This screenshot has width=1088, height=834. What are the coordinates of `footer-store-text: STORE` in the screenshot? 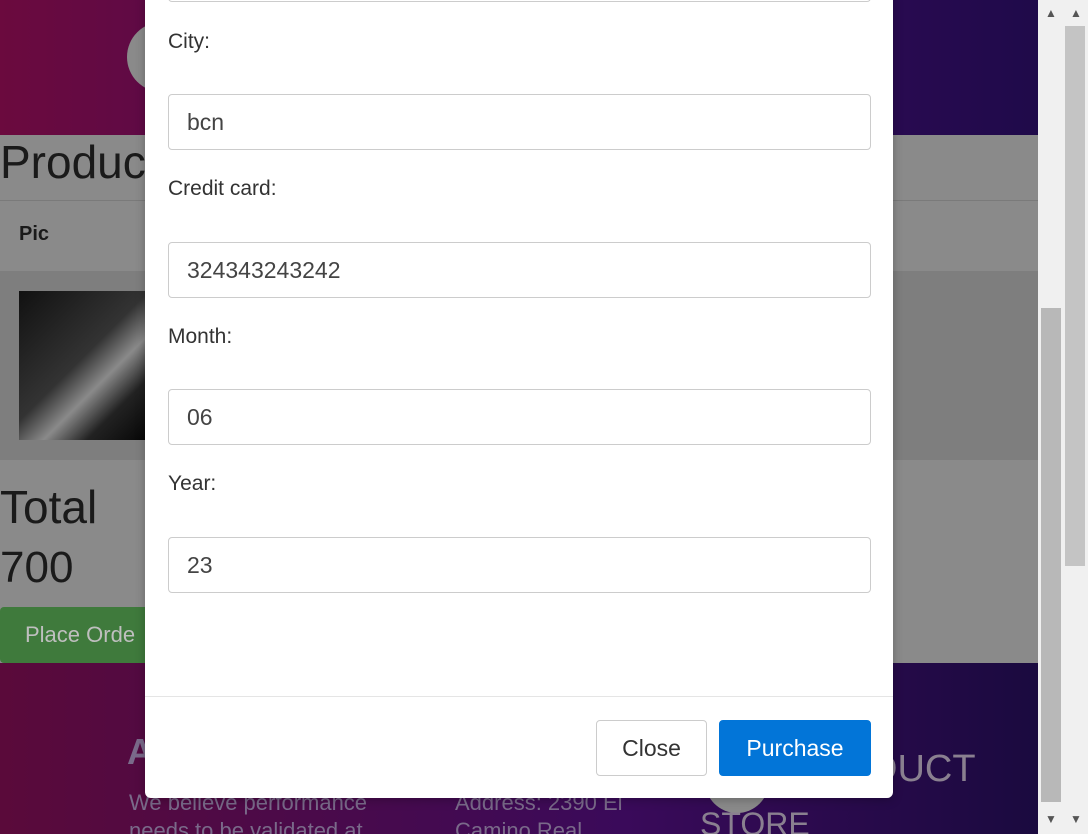 It's located at (755, 820).